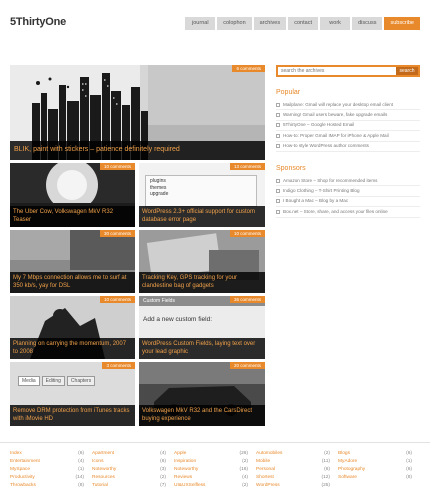 The height and width of the screenshot is (500, 430). Describe the element at coordinates (51, 486) in the screenshot. I see `tag-link: Throwbacks (8)` at that location.